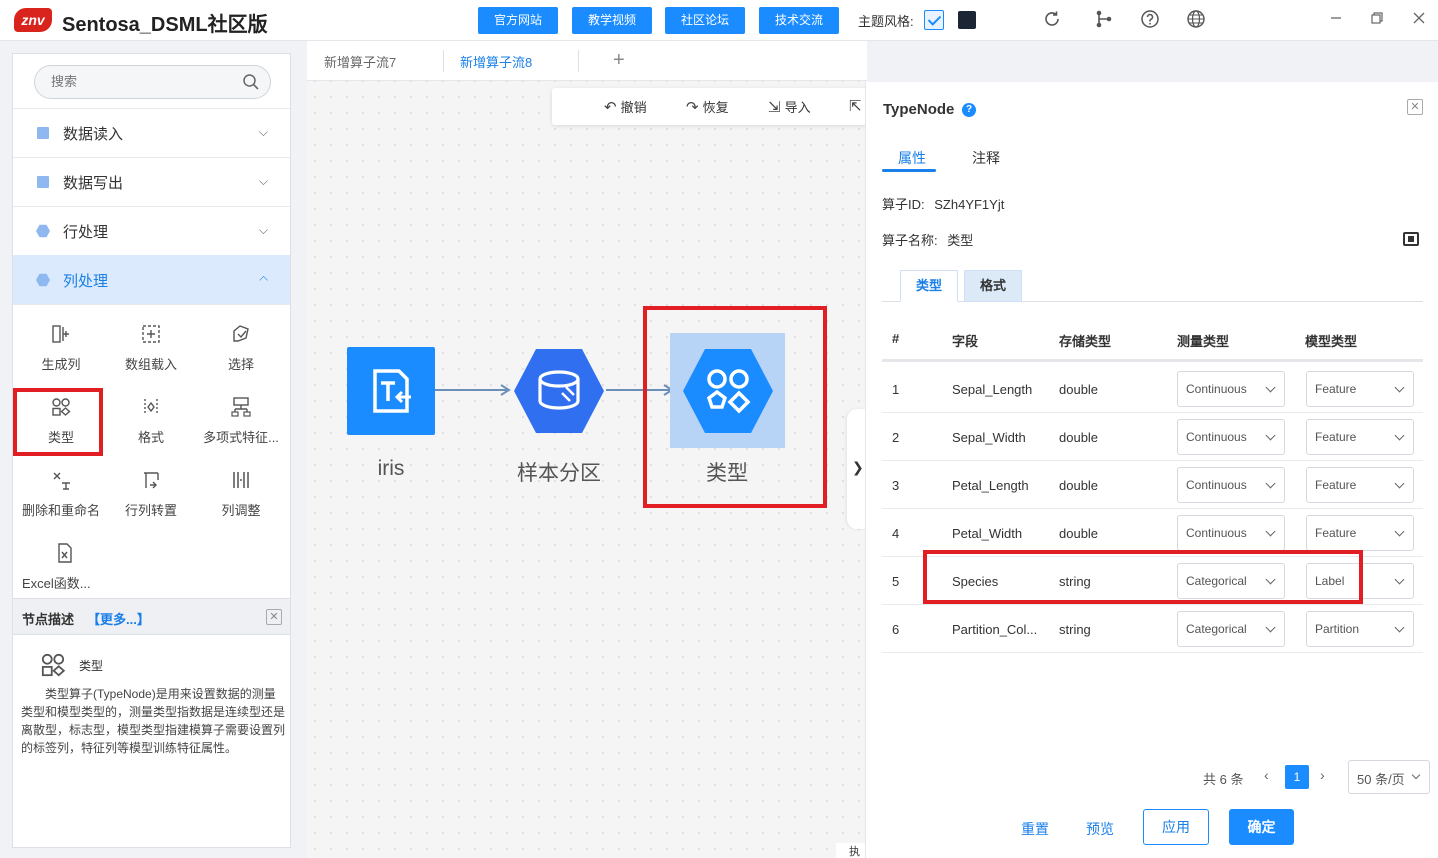 This screenshot has width=1438, height=858. Describe the element at coordinates (909, 170) in the screenshot. I see `active-tab-indicator` at that location.